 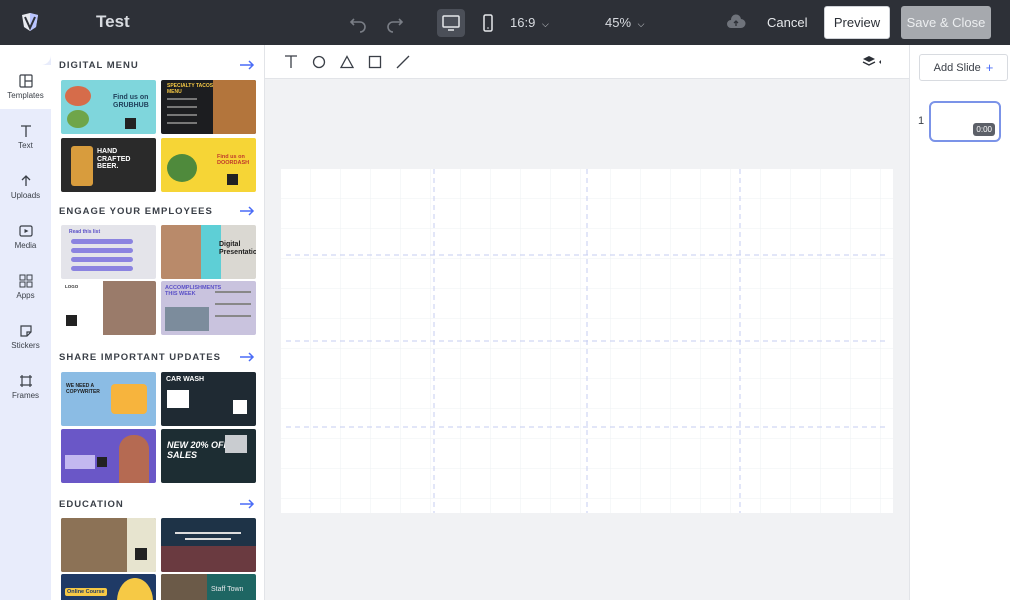 I want to click on app-logo-icon, so click(x=30, y=22).